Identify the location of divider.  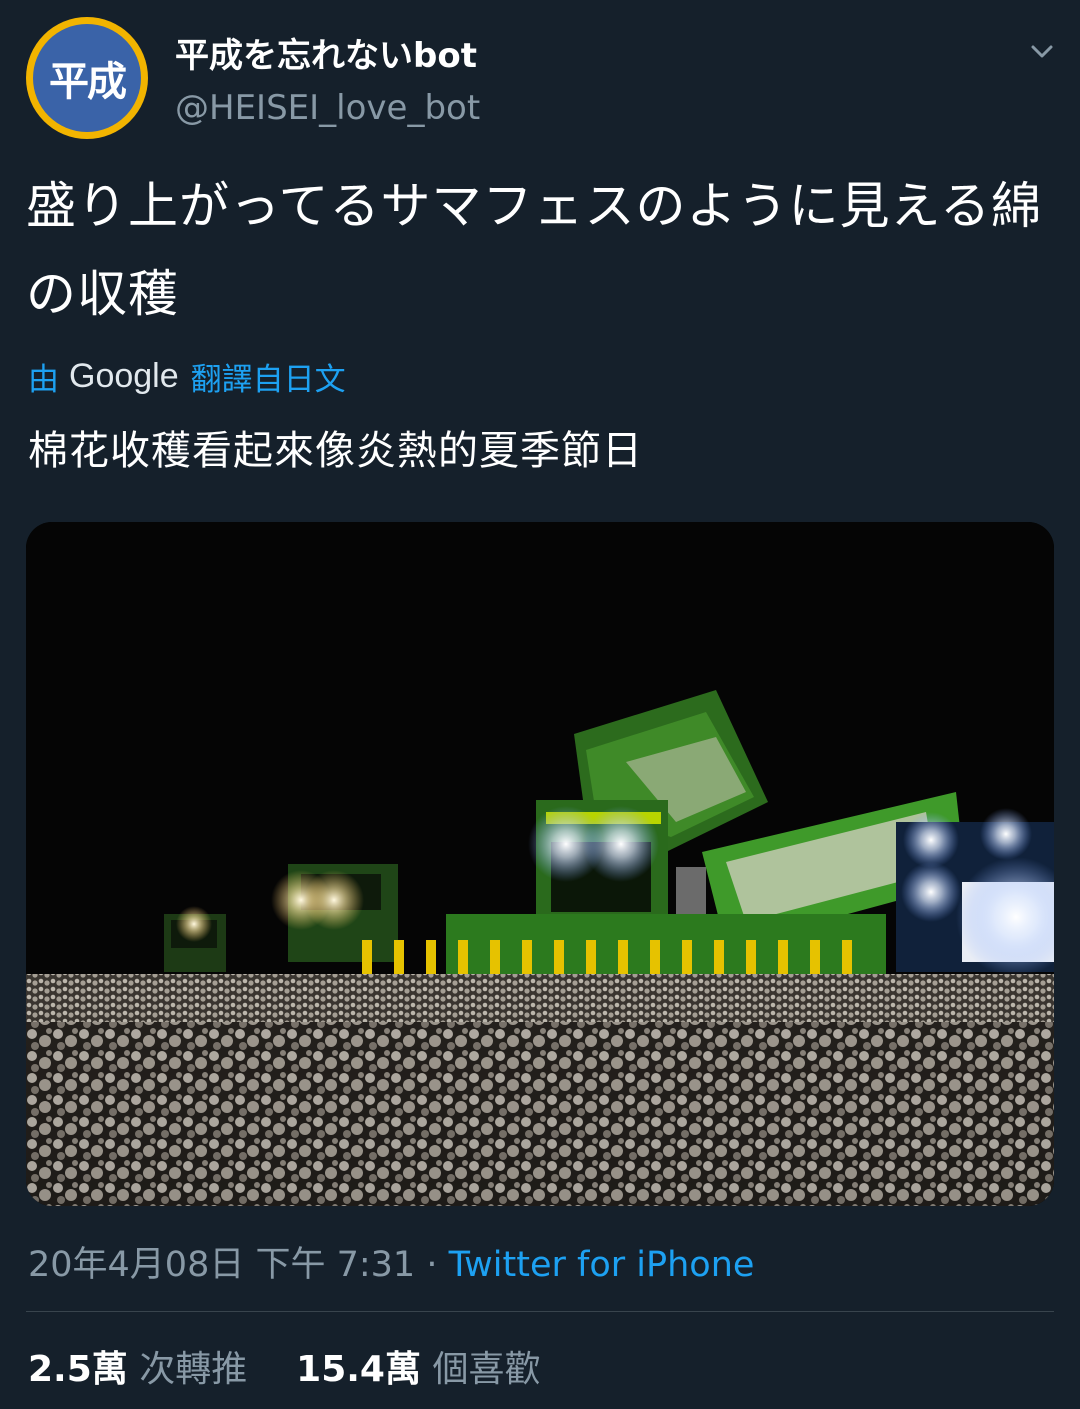
(540, 1311).